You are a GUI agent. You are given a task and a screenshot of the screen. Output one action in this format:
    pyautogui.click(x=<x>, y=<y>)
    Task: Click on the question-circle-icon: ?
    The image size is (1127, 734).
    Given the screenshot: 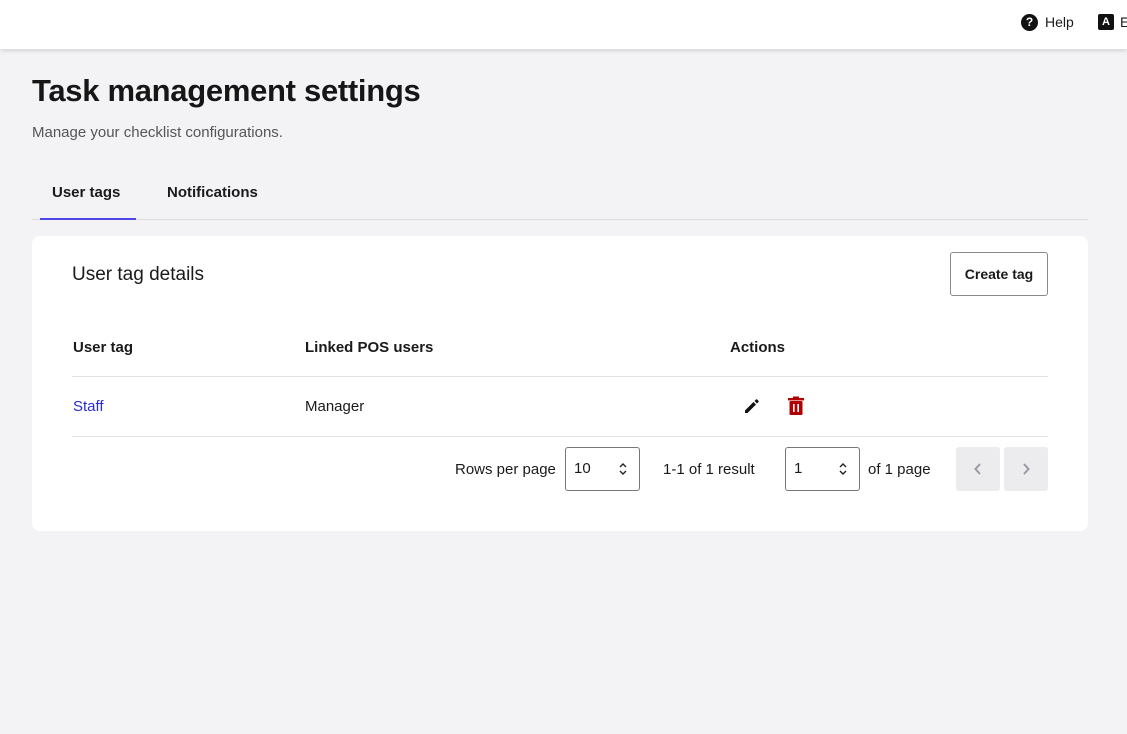 What is the action you would take?
    pyautogui.click(x=1029, y=22)
    